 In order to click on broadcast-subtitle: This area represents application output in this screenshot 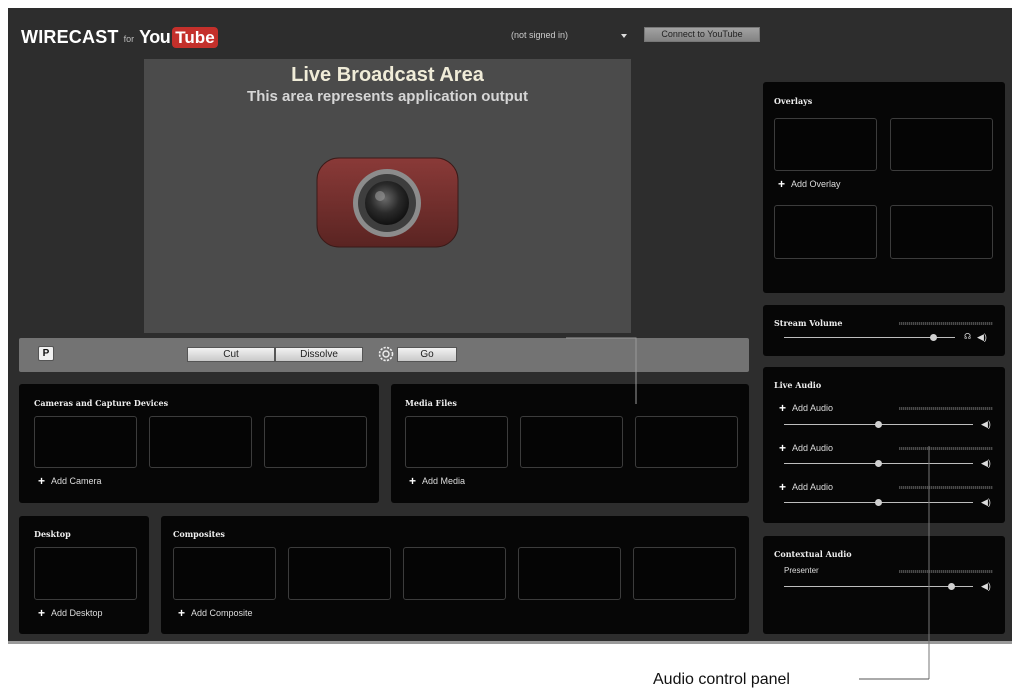, I will do `click(387, 96)`.